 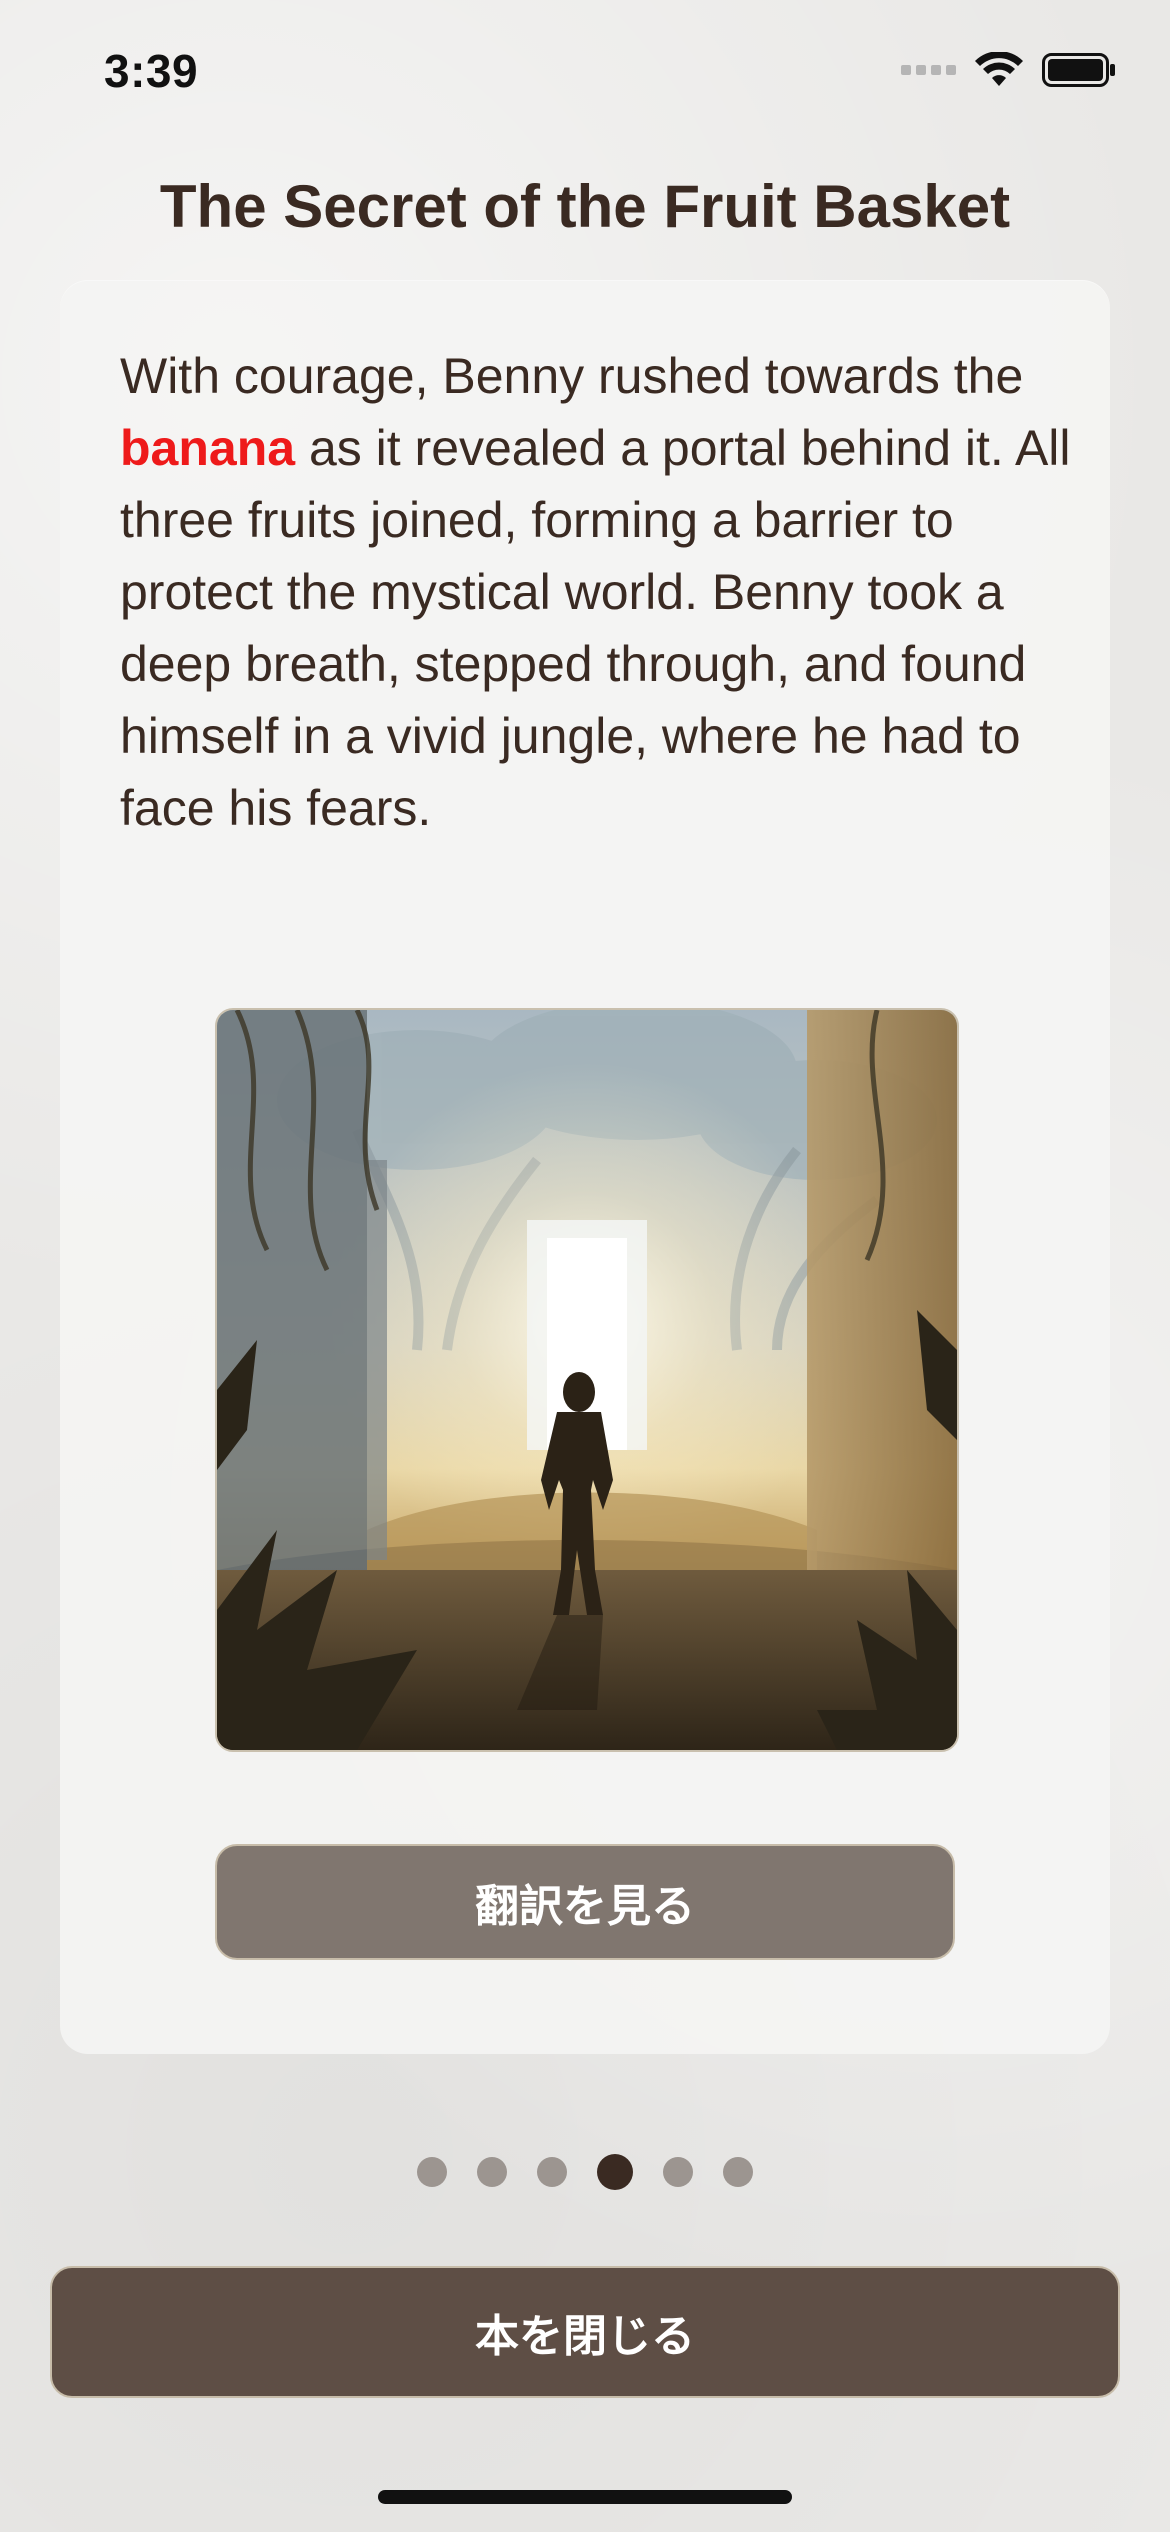 I want to click on status-icons, so click(x=1008, y=70).